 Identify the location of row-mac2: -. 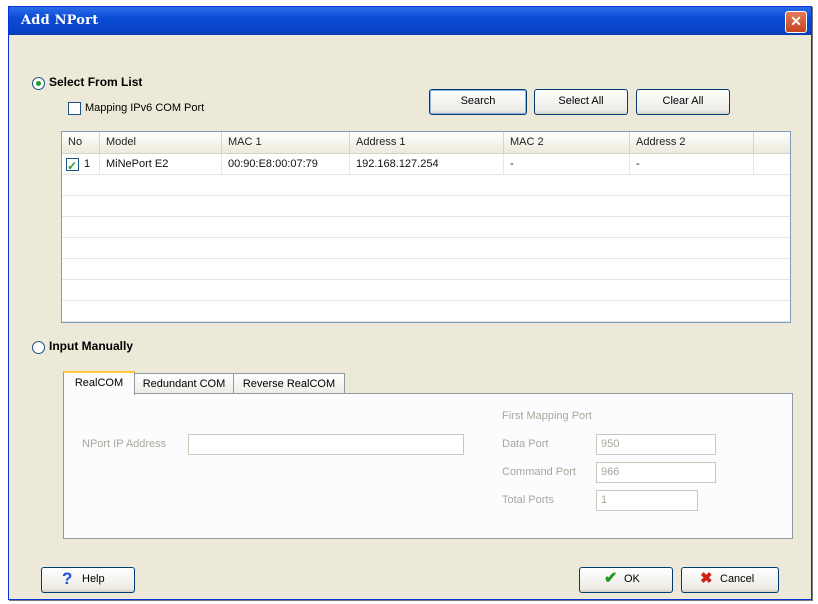
(567, 164).